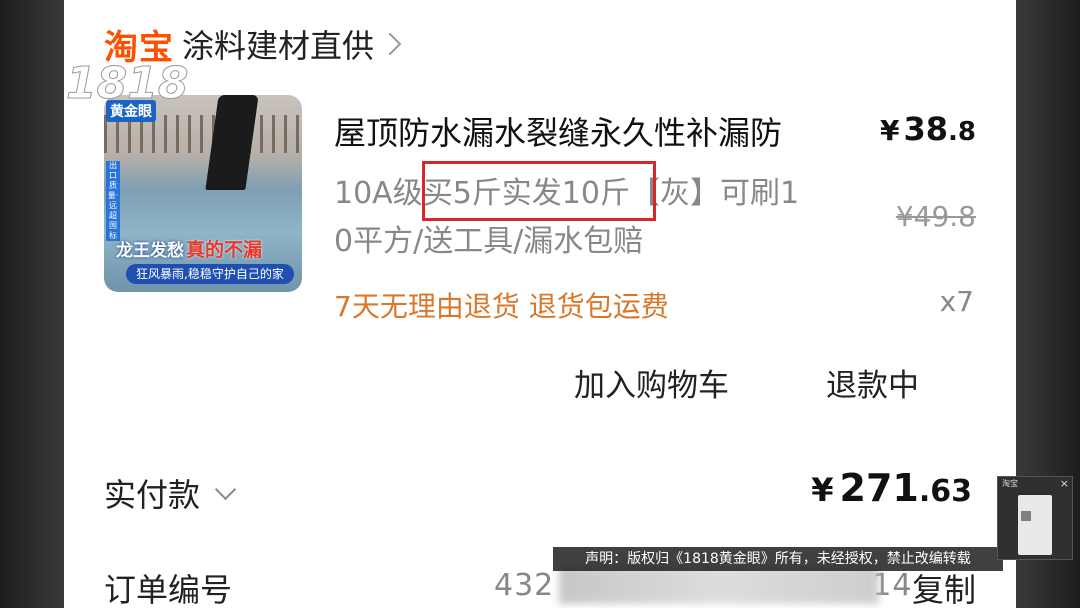 The width and height of the screenshot is (1080, 608). What do you see at coordinates (558, 131) in the screenshot?
I see `product-title: 屋顶防水漏水裂缝永久性补漏防` at bounding box center [558, 131].